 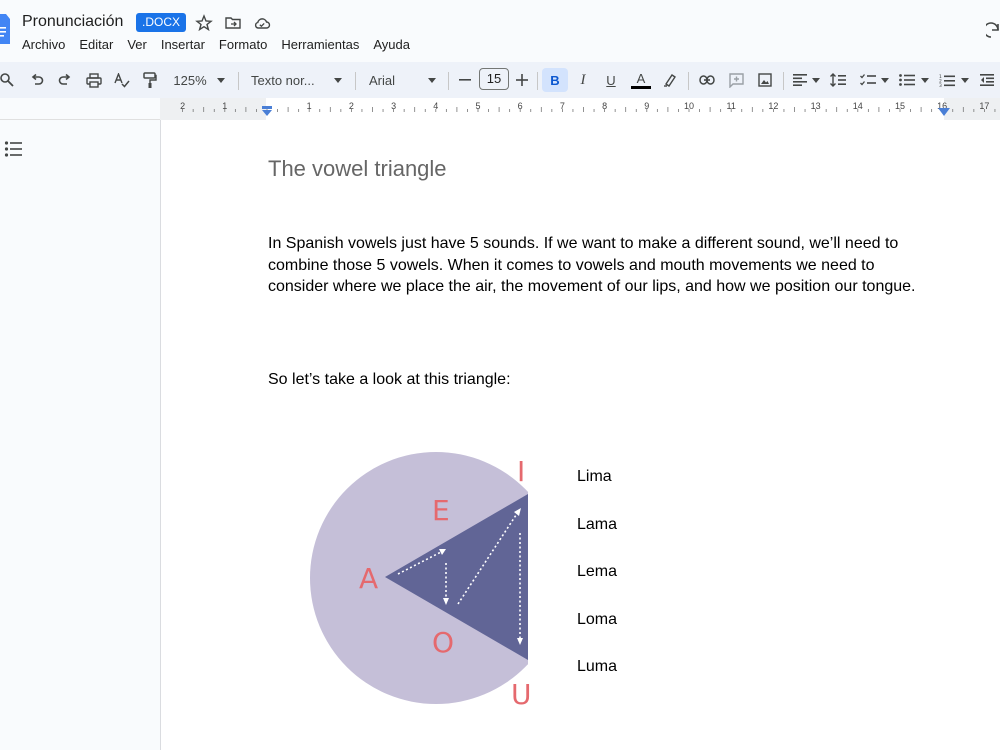 I want to click on vowel-u-label: U, so click(x=521, y=694).